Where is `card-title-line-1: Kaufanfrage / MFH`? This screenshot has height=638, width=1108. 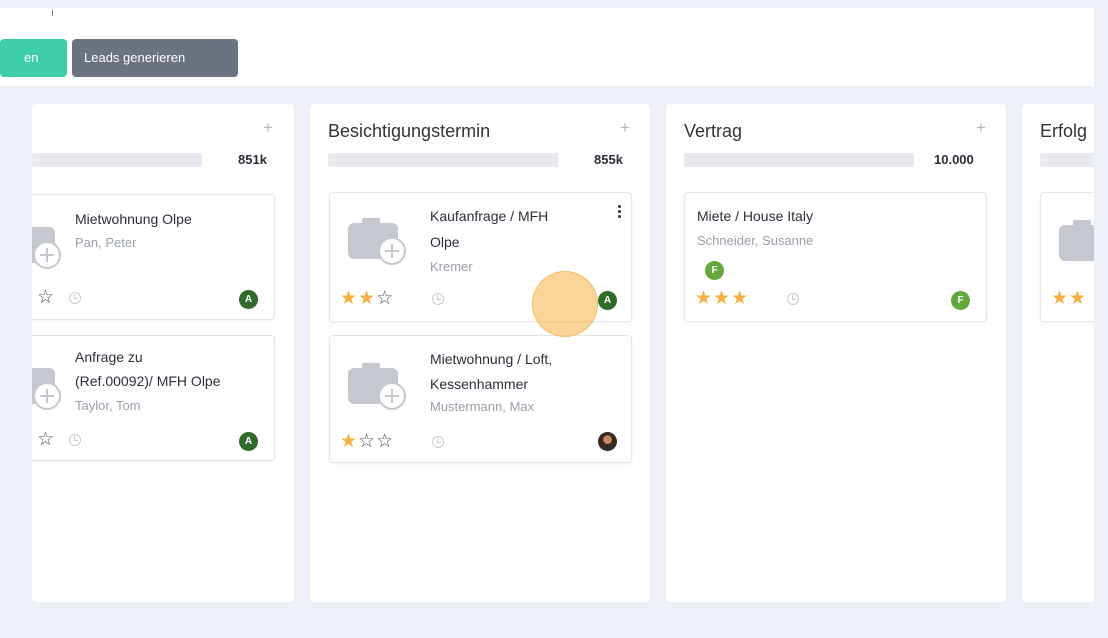
card-title-line-1: Kaufanfrage / MFH is located at coordinates (489, 216).